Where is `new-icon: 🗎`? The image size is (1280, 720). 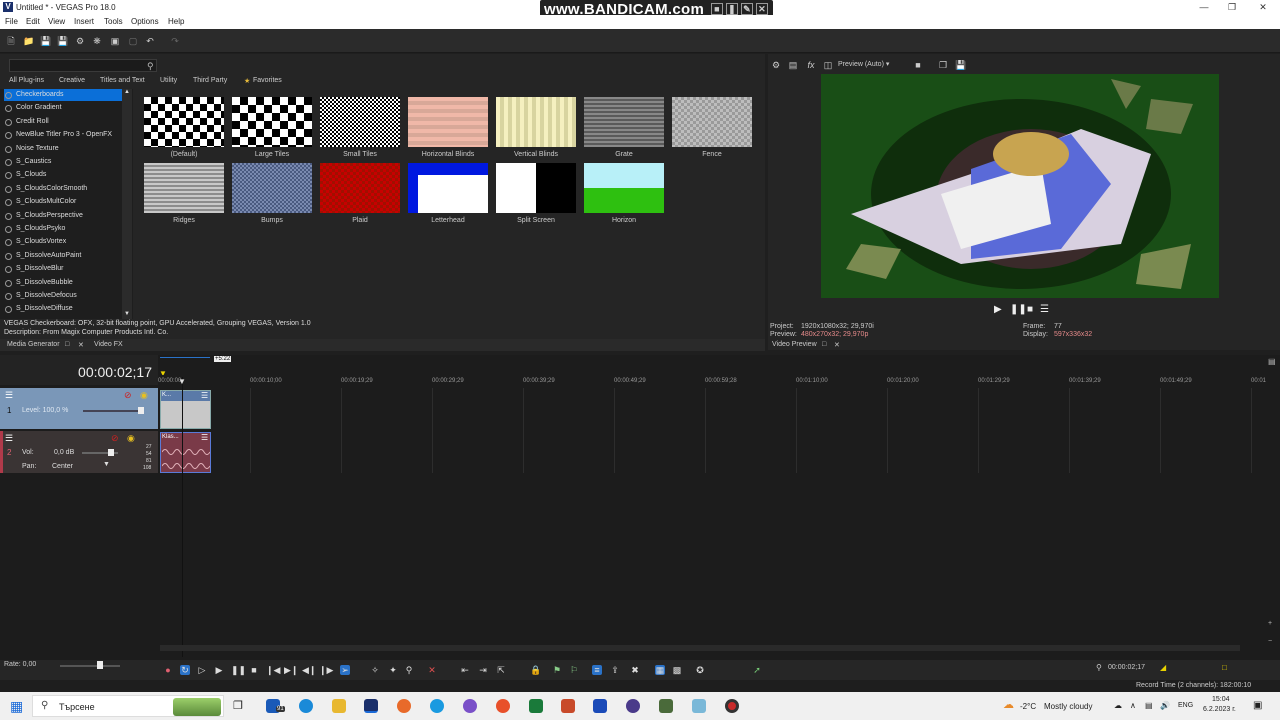 new-icon: 🗎 is located at coordinates (11, 41).